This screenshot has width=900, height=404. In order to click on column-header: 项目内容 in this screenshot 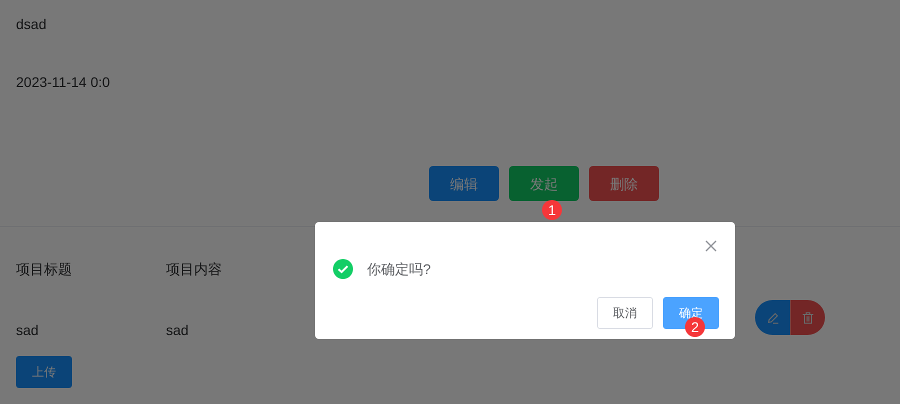, I will do `click(194, 269)`.